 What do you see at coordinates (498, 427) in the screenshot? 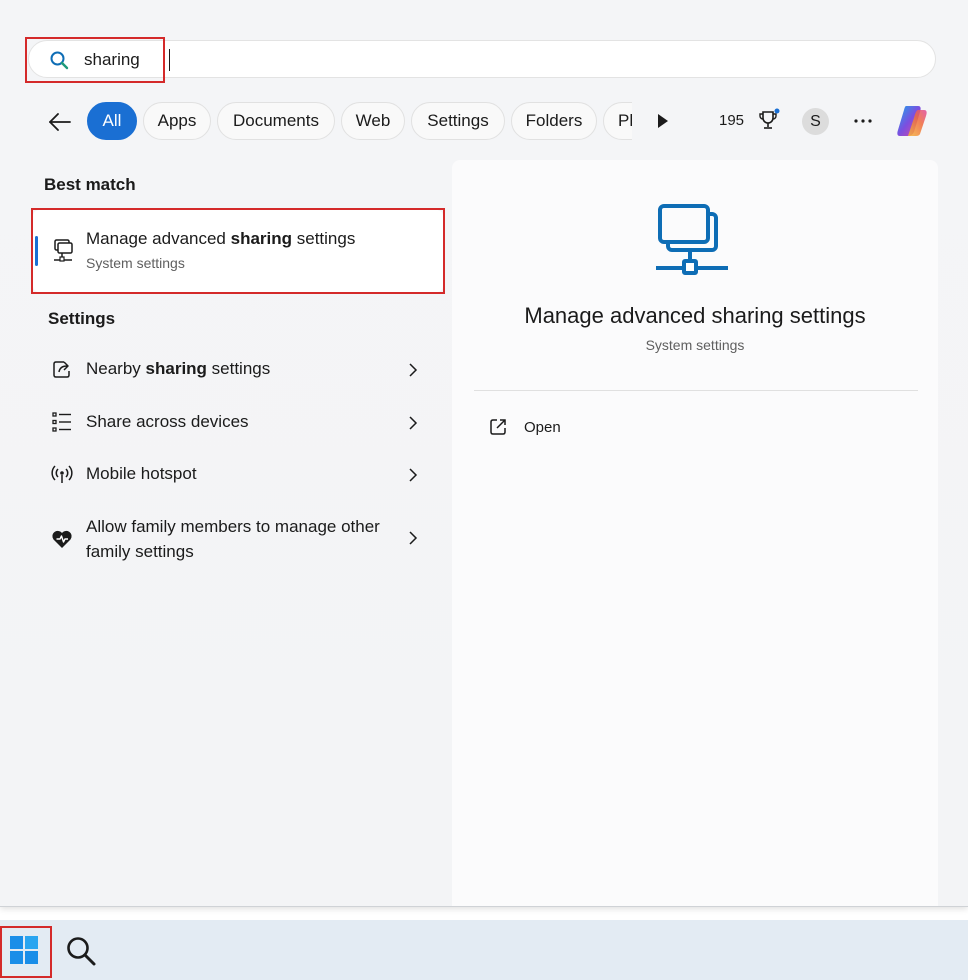
I see `open-external-icon` at bounding box center [498, 427].